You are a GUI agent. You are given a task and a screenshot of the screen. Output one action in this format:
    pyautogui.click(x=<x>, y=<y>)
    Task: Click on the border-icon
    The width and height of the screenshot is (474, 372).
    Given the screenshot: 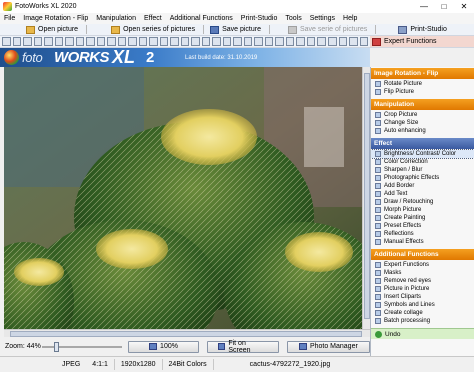 What is the action you would take?
    pyautogui.click(x=311, y=41)
    